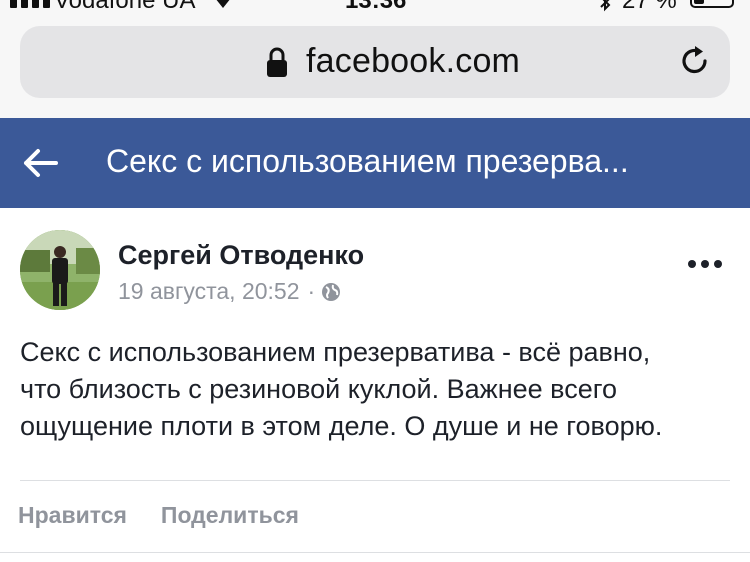 Image resolution: width=750 pixels, height=562 pixels. I want to click on address-bar: facebook.com, so click(375, 62).